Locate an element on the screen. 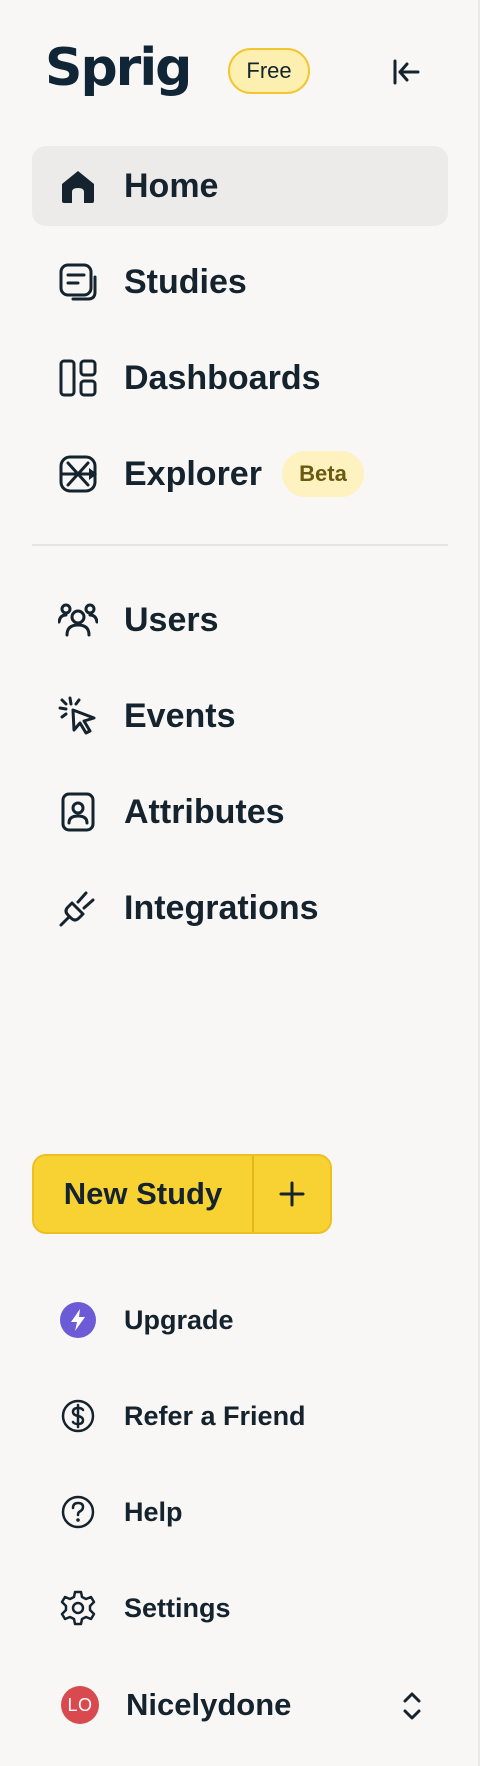 The width and height of the screenshot is (486, 1766). upgrade-link: Upgrade is located at coordinates (240, 1320).